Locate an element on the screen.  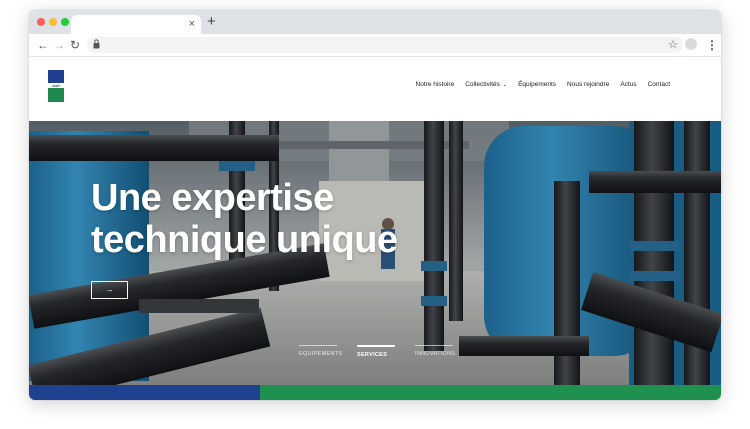
brand-bar-blue is located at coordinates (144, 392).